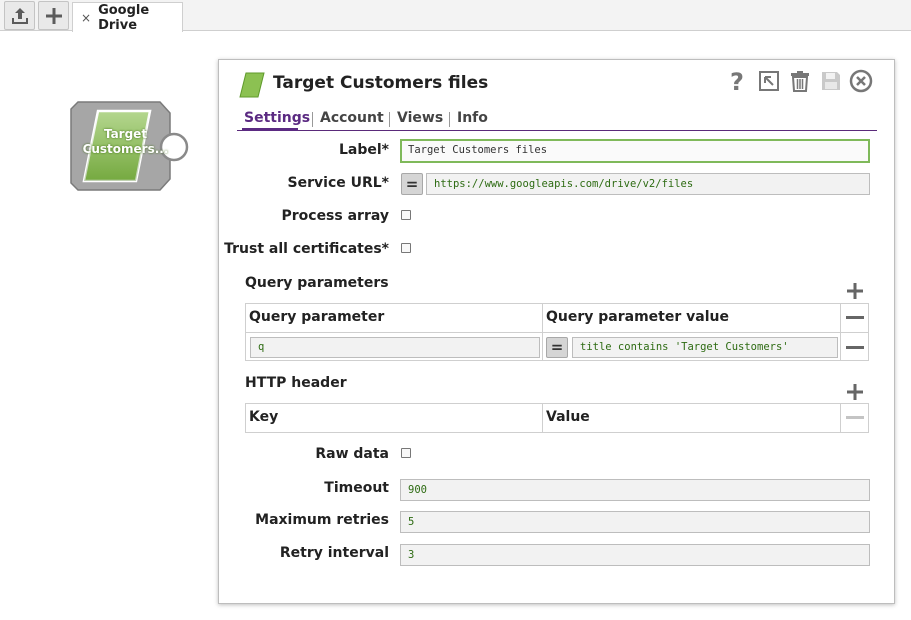  I want to click on remove-all-http-headers-button, so click(855, 418).